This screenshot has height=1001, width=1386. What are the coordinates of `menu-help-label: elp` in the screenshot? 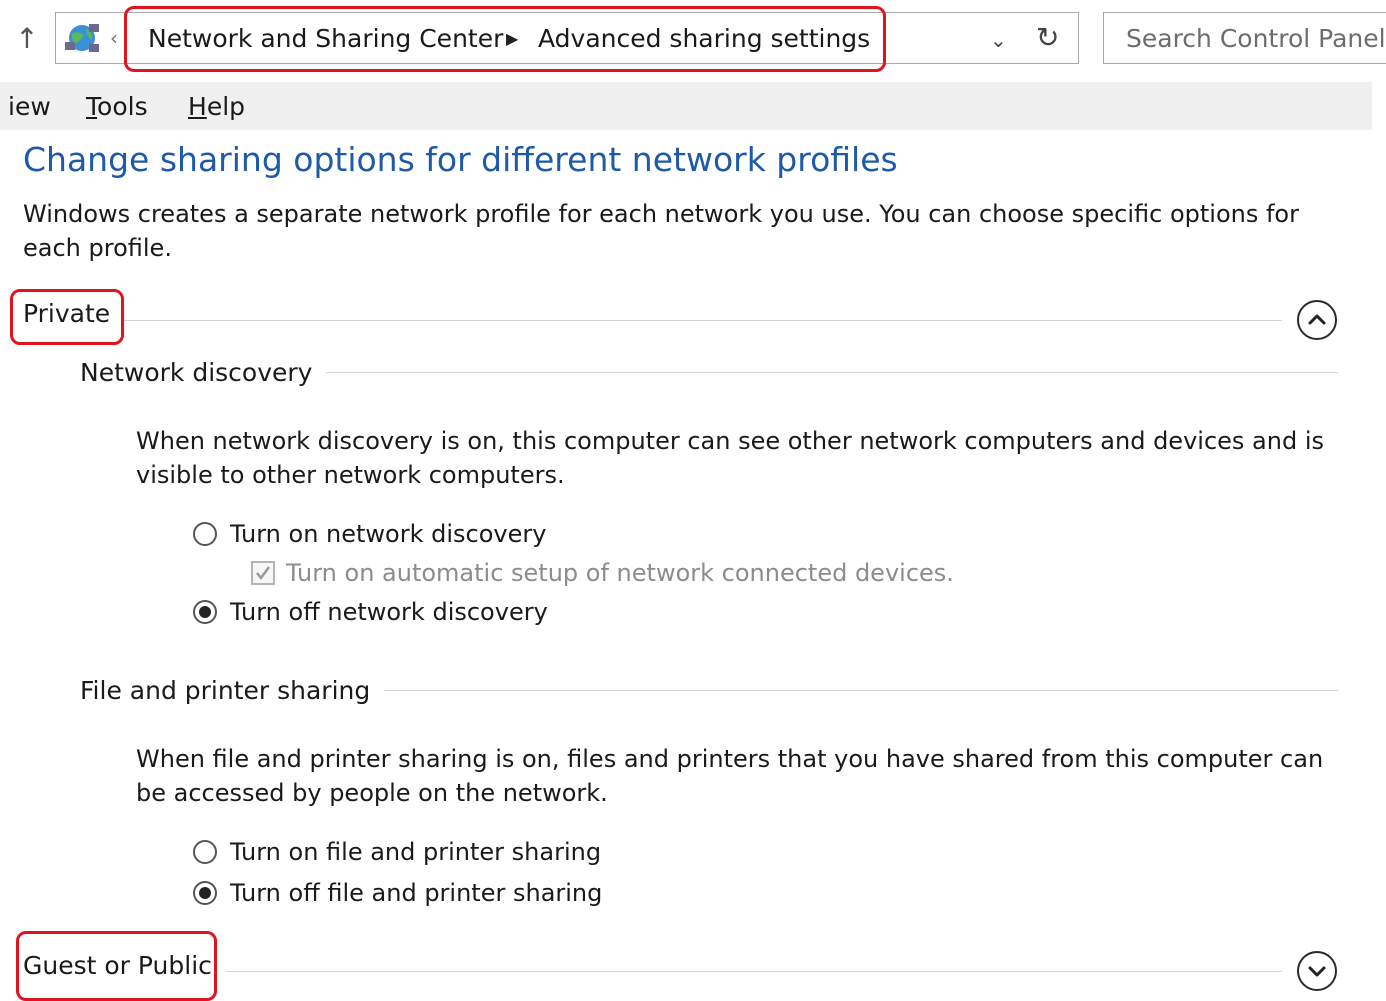 It's located at (226, 106).